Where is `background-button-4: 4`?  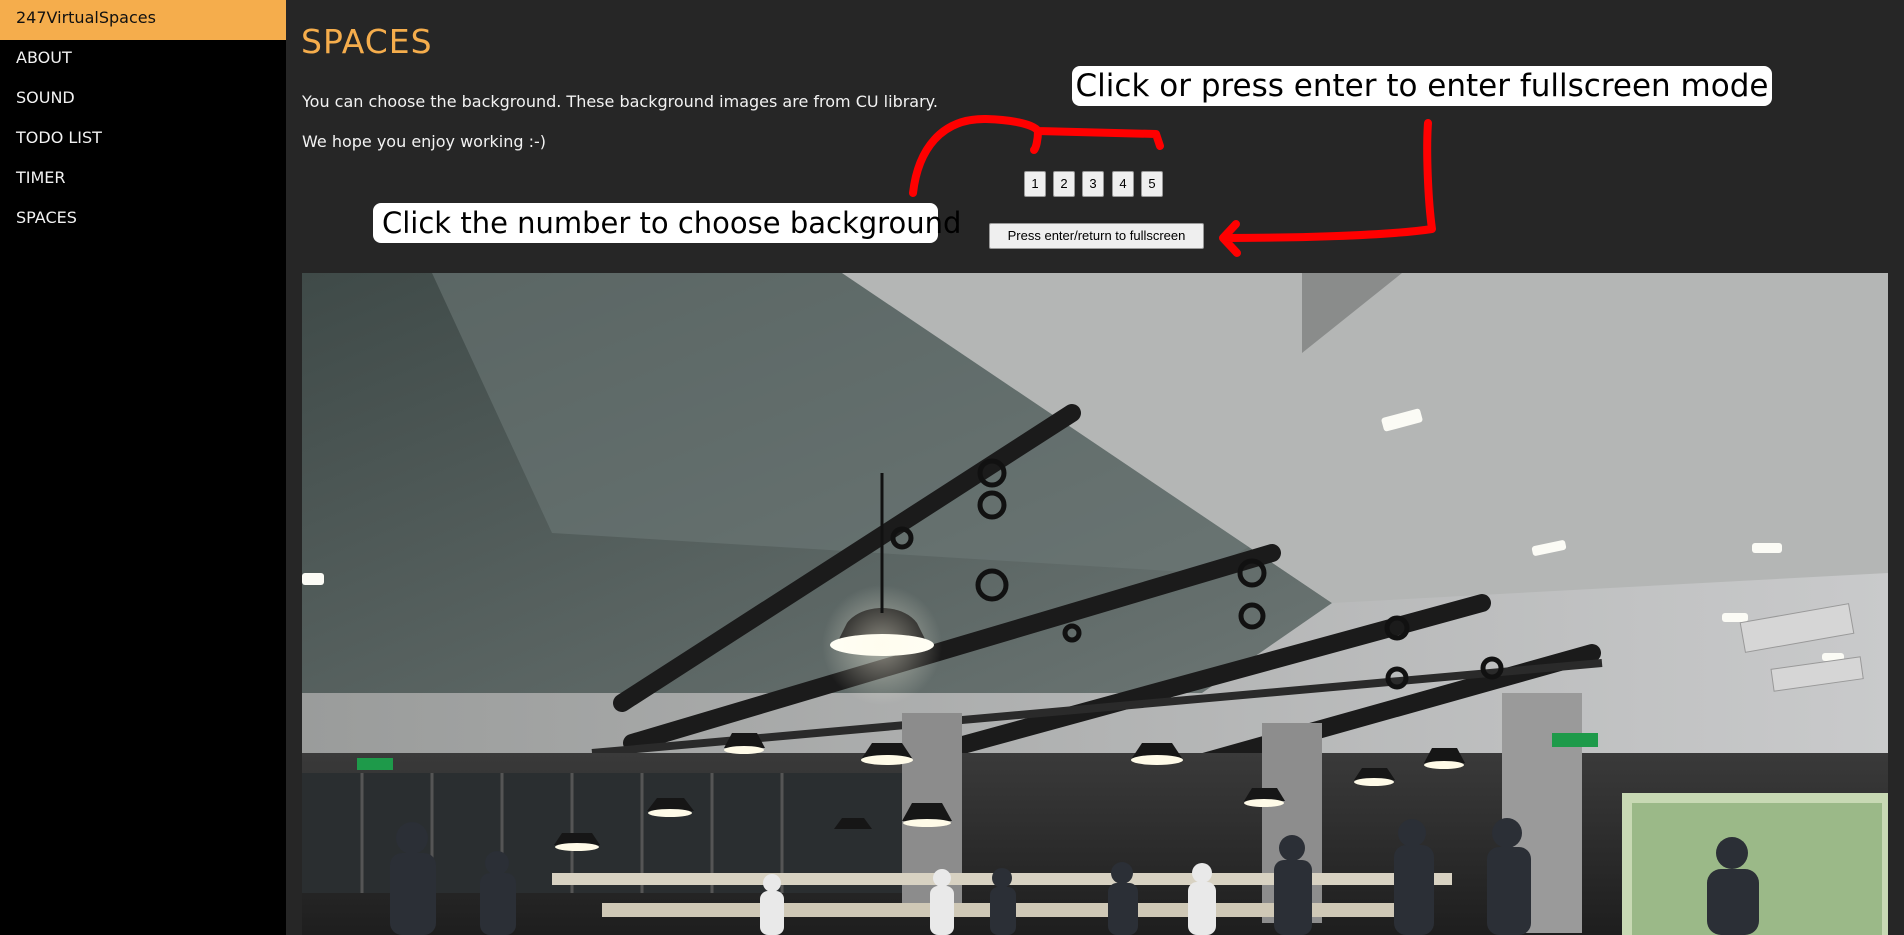 background-button-4: 4 is located at coordinates (1123, 184).